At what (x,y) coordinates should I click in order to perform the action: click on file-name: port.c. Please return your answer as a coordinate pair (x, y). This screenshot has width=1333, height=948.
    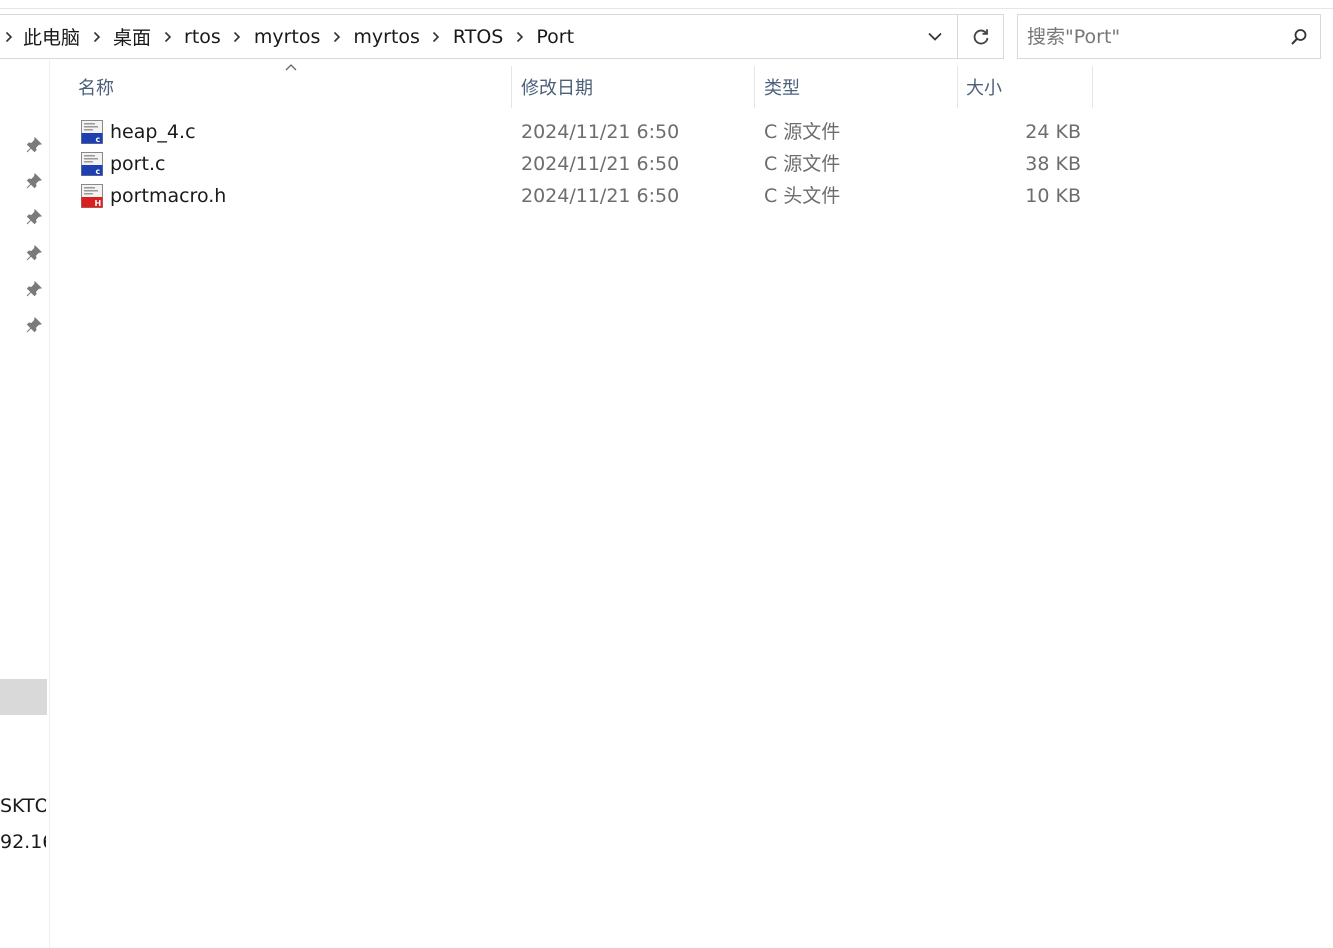
    Looking at the image, I should click on (137, 164).